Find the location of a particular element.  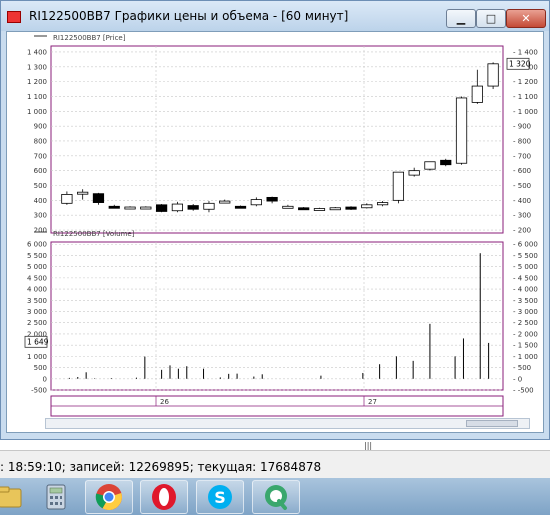

price-tick-label: 1 100 is located at coordinates (37, 97).